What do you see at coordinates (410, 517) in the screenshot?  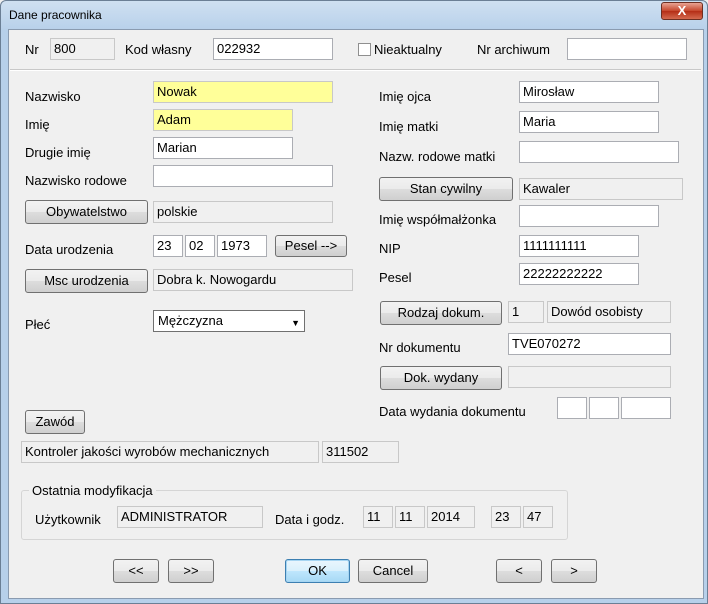 I see `mod-month-field: 11` at bounding box center [410, 517].